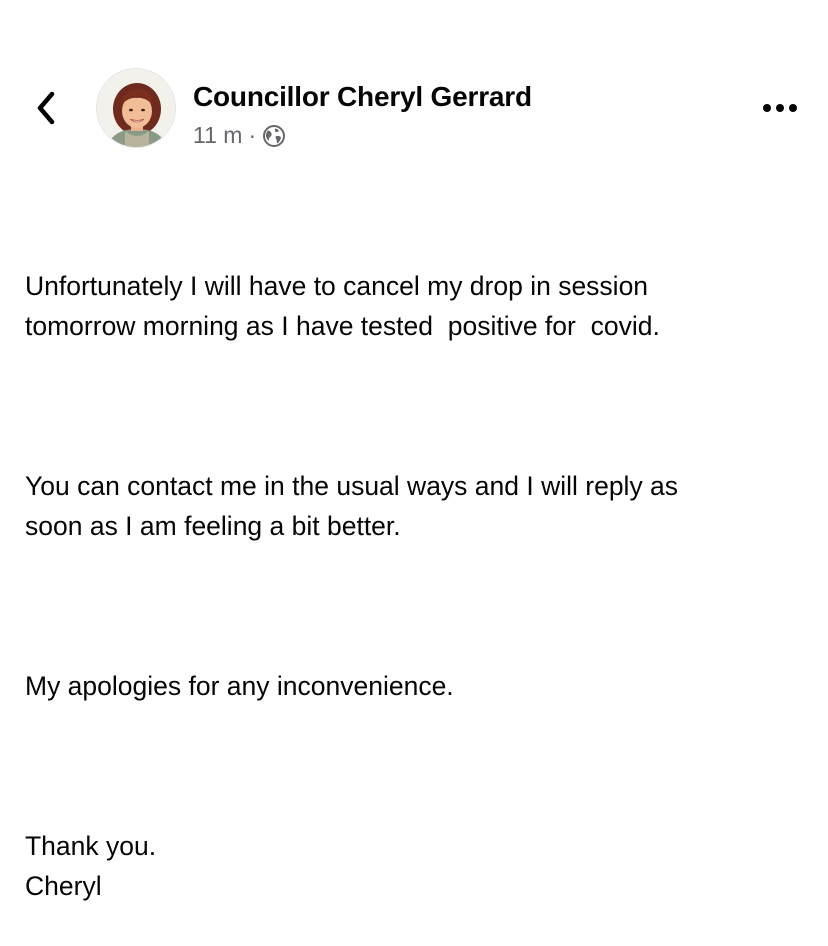 This screenshot has width=828, height=946. I want to click on avatar, so click(136, 108).